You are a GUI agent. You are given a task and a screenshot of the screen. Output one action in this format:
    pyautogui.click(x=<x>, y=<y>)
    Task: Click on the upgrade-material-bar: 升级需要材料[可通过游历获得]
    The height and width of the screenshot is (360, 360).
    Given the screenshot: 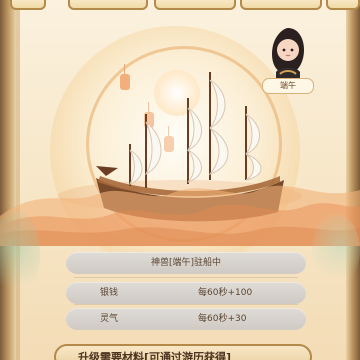 What is the action you would take?
    pyautogui.click(x=183, y=352)
    